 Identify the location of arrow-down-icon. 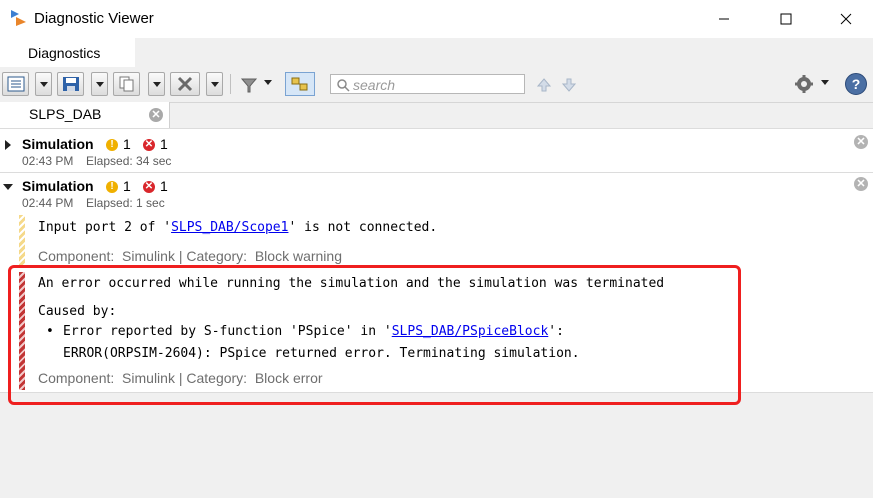
(569, 85).